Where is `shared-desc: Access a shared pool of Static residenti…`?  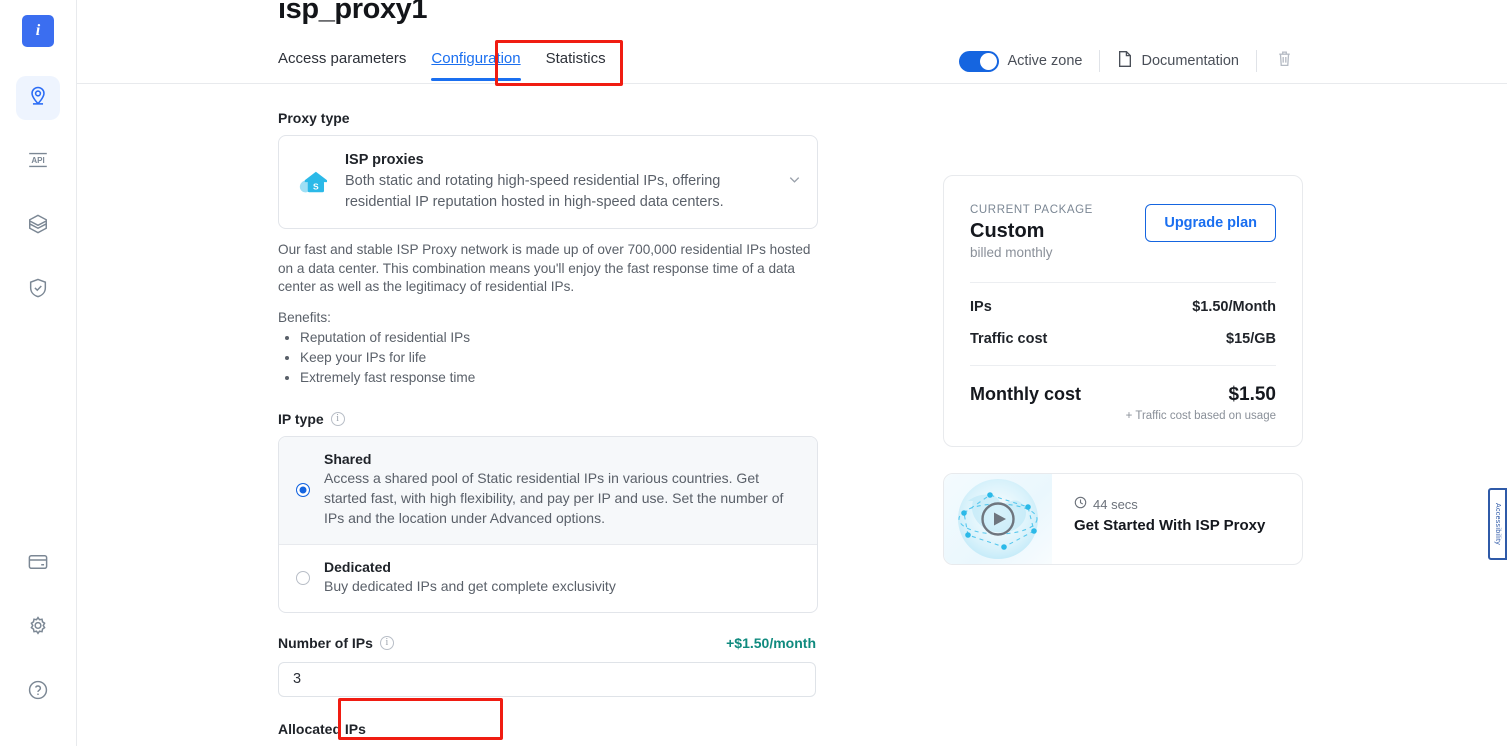
shared-desc: Access a shared pool of Static residenti… is located at coordinates (554, 498).